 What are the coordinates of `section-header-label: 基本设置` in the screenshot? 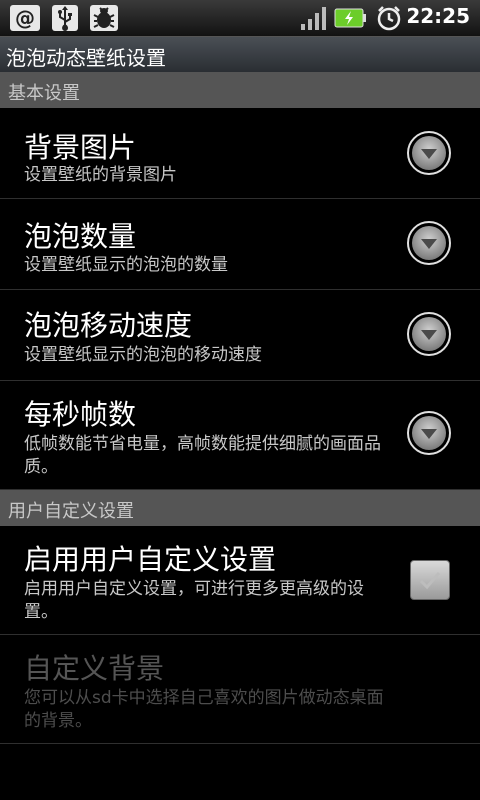 It's located at (44, 93).